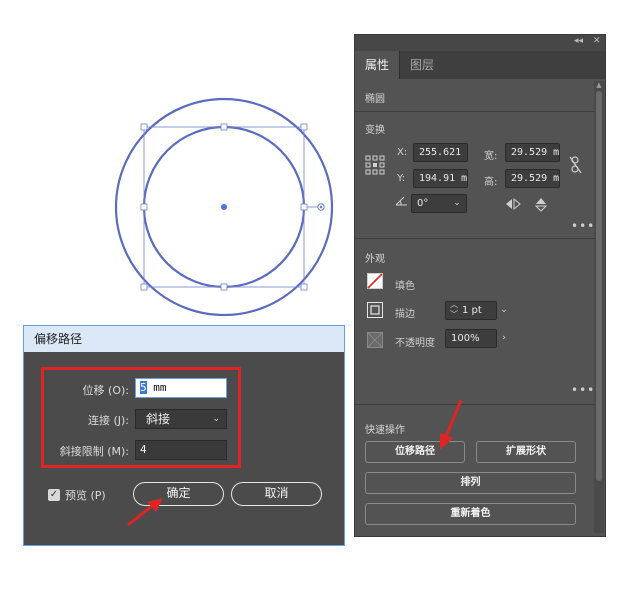  What do you see at coordinates (451, 424) in the screenshot?
I see `arrow-to-offset-path-button` at bounding box center [451, 424].